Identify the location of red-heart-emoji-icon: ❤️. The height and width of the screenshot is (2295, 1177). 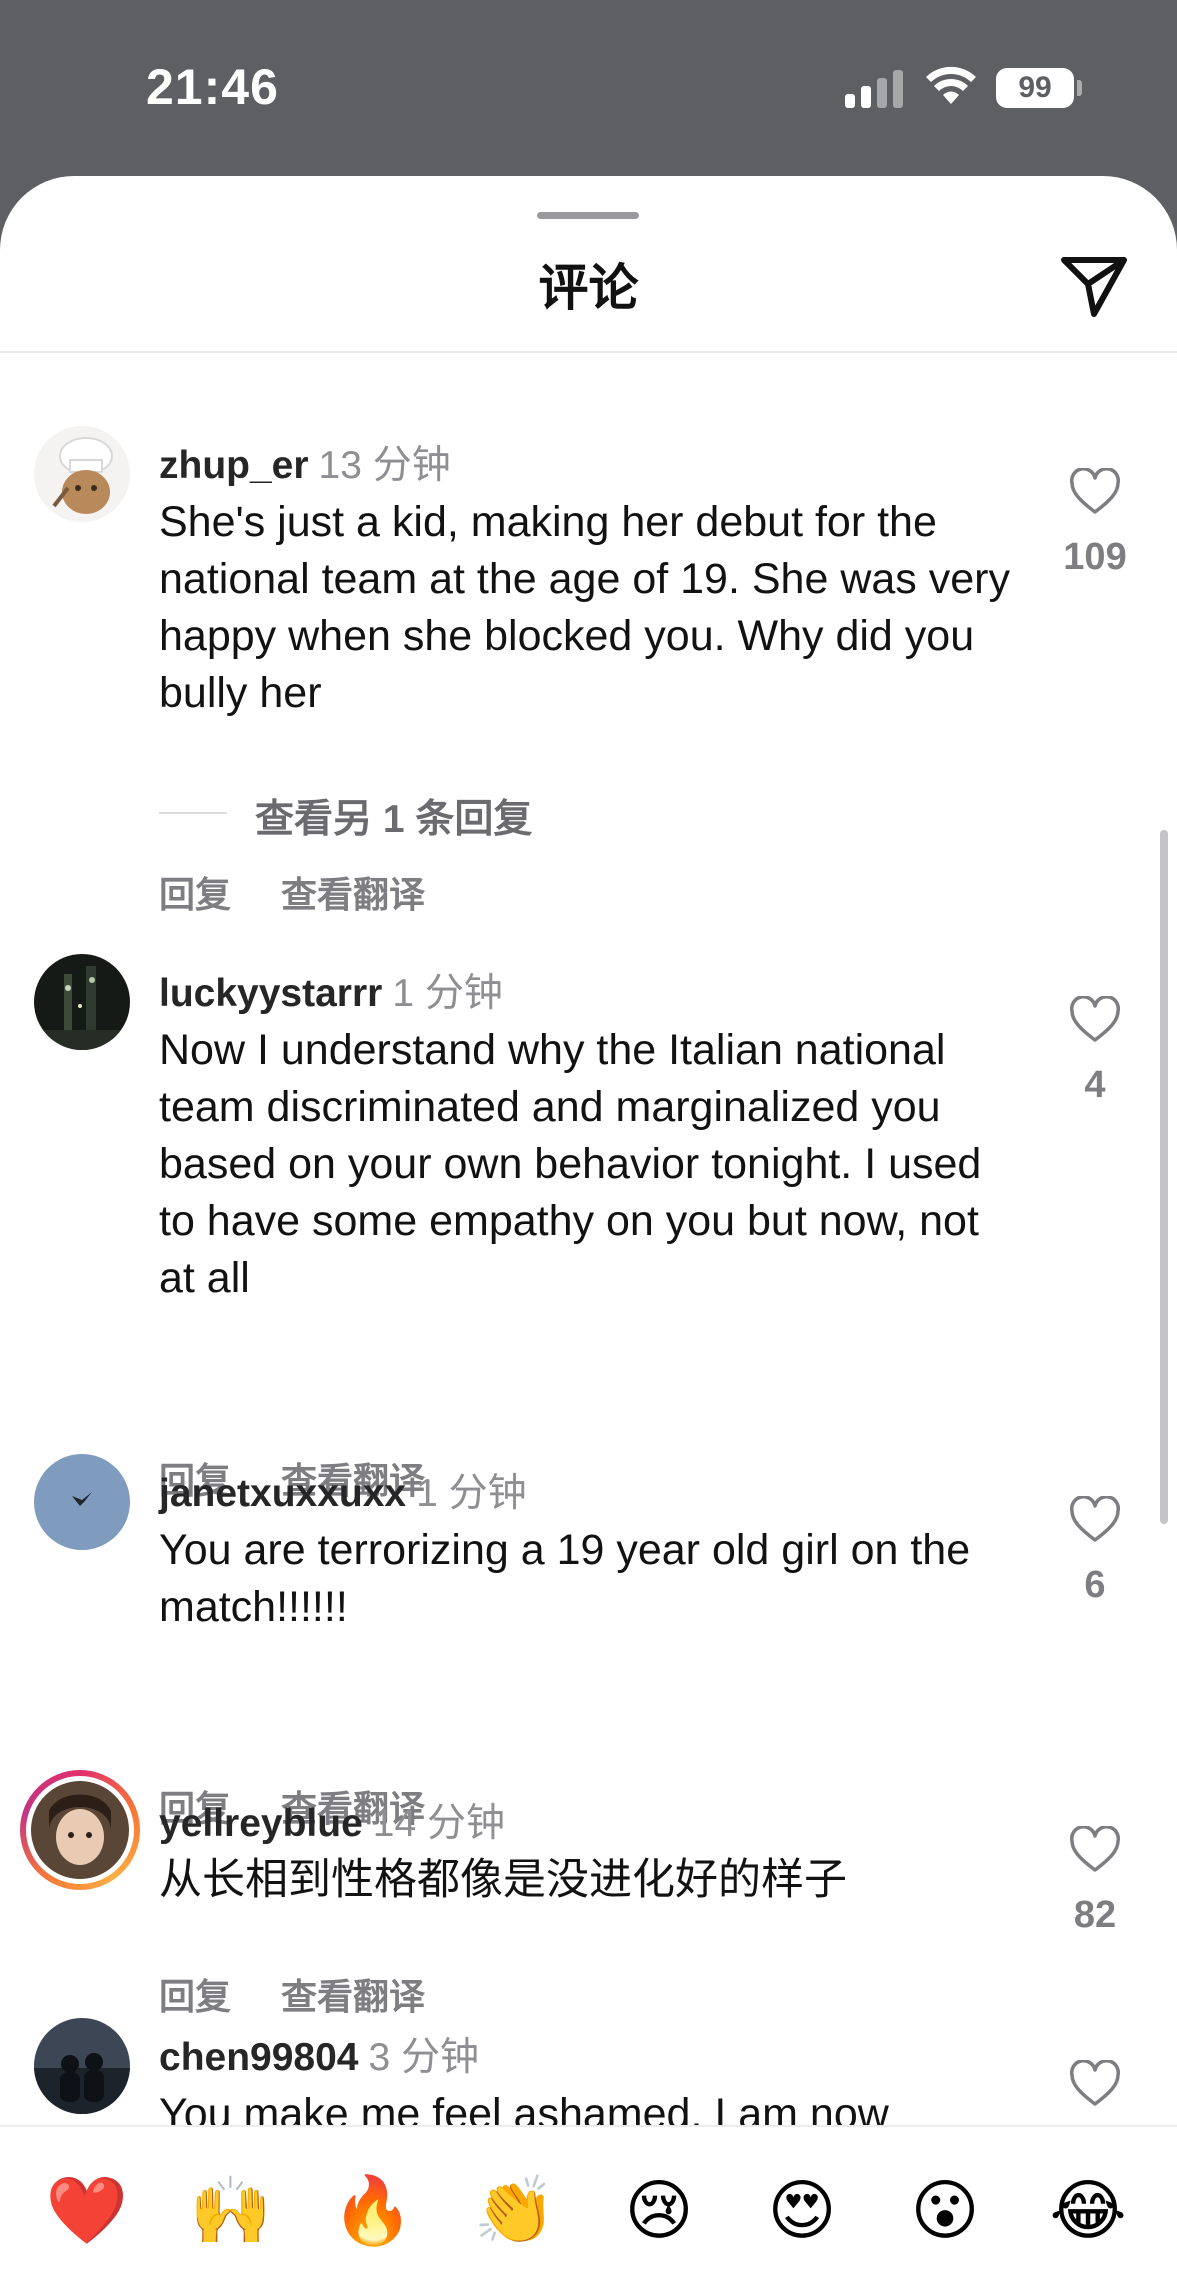
(87, 2211).